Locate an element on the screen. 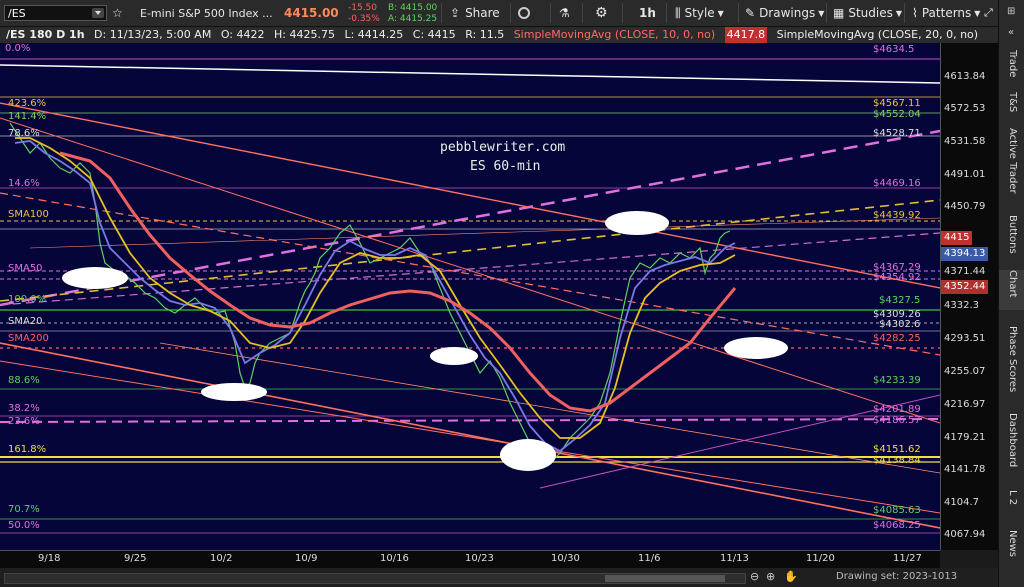  settings-gear-icon: ⚙ is located at coordinates (601, 13).